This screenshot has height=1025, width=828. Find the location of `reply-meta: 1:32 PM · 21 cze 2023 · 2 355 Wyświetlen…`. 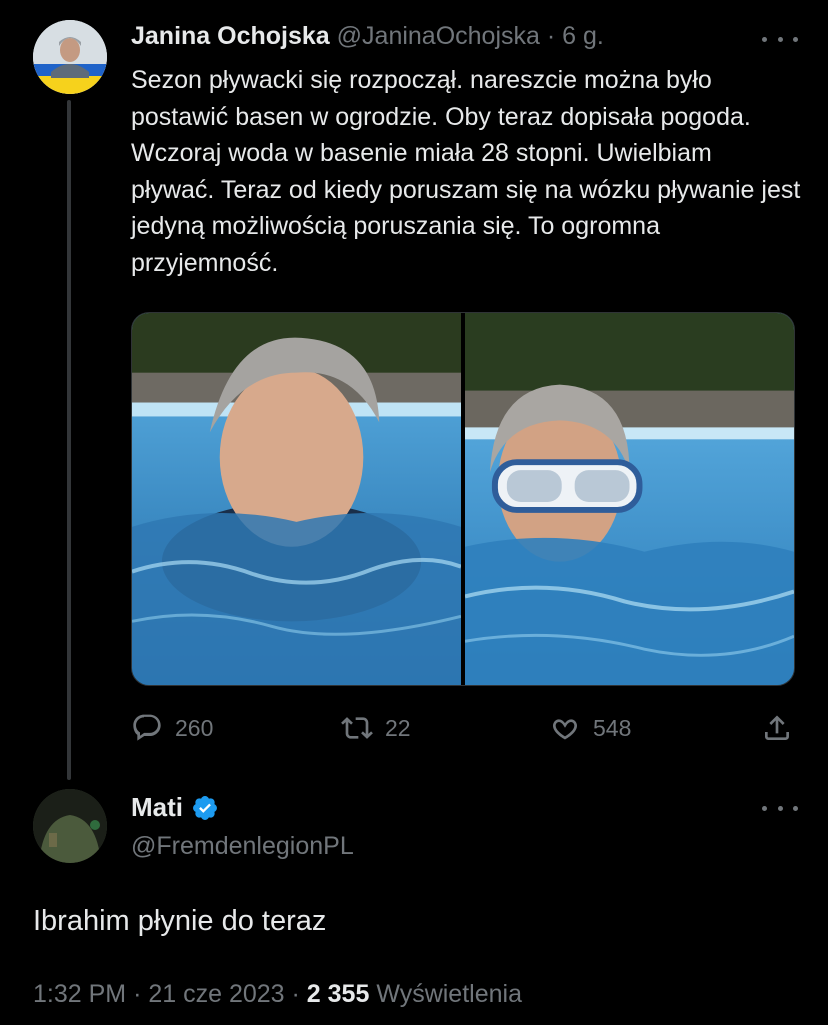

reply-meta: 1:32 PM · 21 cze 2023 · 2 355 Wyświetlen… is located at coordinates (277, 994).